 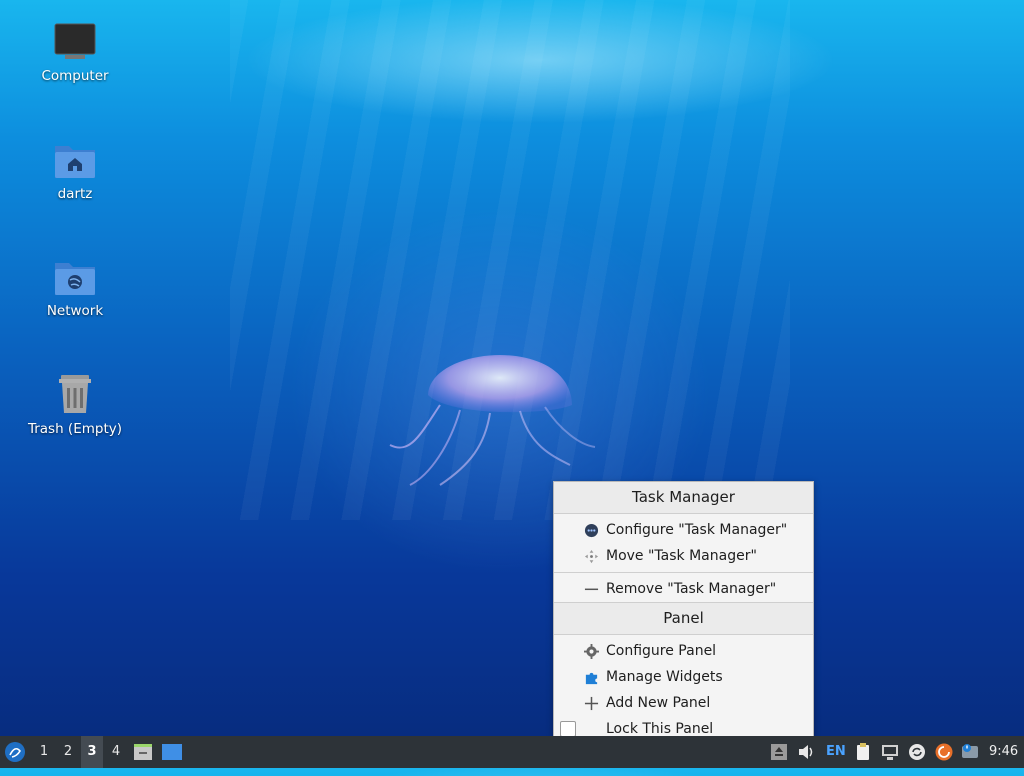 What do you see at coordinates (75, 394) in the screenshot?
I see `trash-icon` at bounding box center [75, 394].